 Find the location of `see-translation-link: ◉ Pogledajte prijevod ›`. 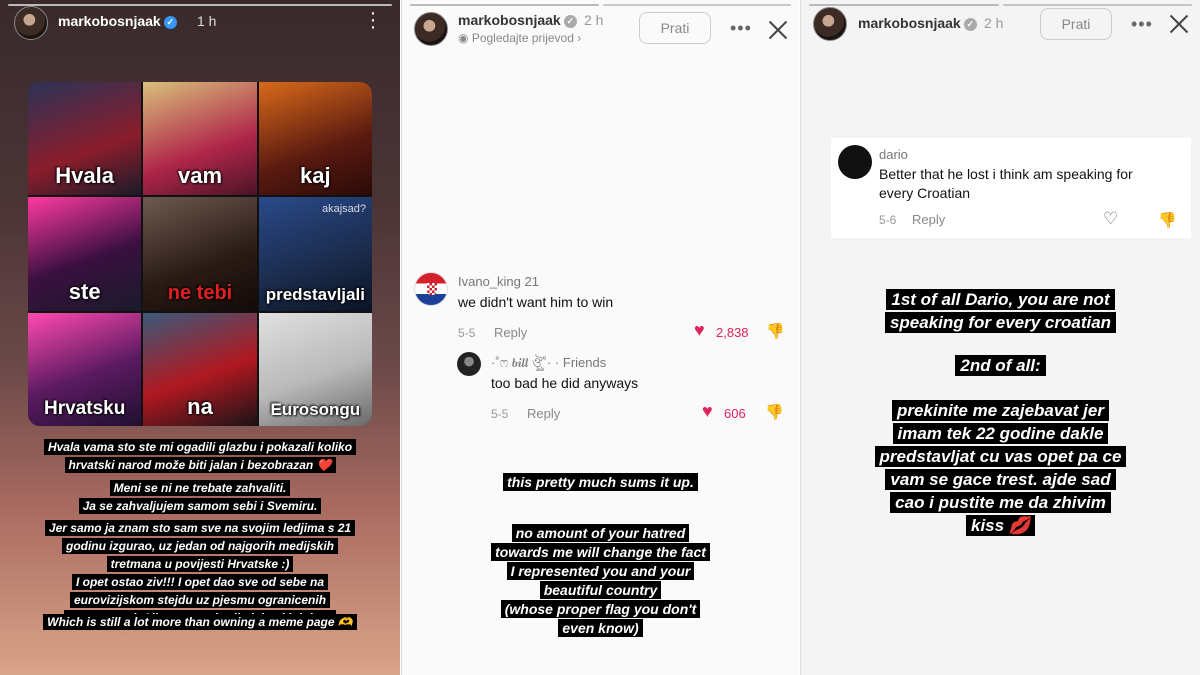

see-translation-link: ◉ Pogledajte prijevod › is located at coordinates (519, 38).